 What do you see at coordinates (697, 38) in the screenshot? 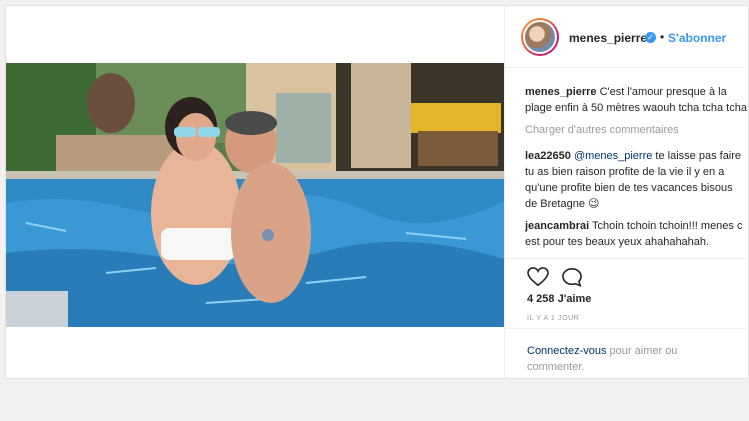
I see `follow-button: S'abonner` at bounding box center [697, 38].